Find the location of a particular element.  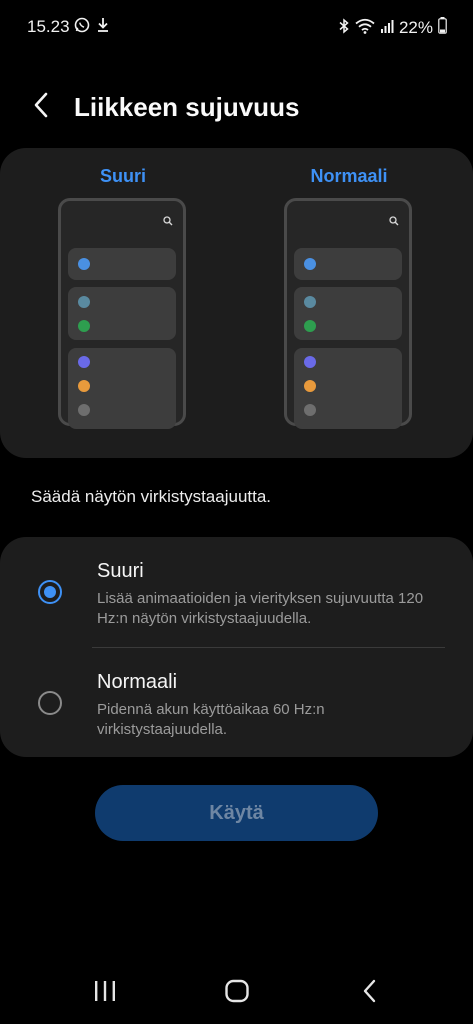

whatsapp-icon is located at coordinates (82, 27).